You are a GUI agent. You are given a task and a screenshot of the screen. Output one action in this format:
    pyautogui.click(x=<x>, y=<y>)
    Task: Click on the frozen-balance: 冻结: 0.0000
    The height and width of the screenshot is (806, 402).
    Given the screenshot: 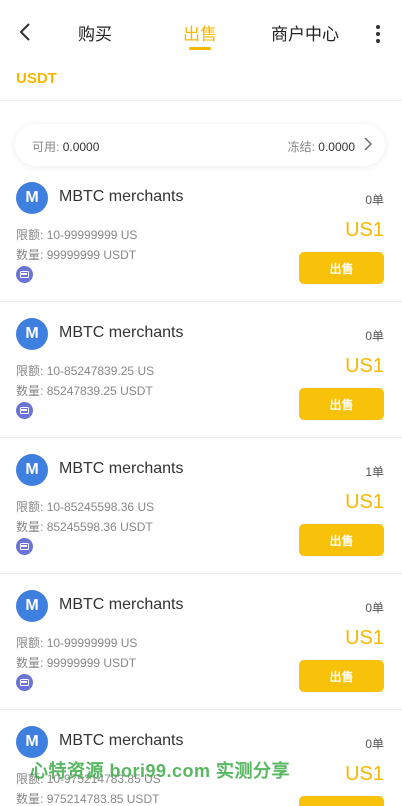 What is the action you would take?
    pyautogui.click(x=321, y=147)
    